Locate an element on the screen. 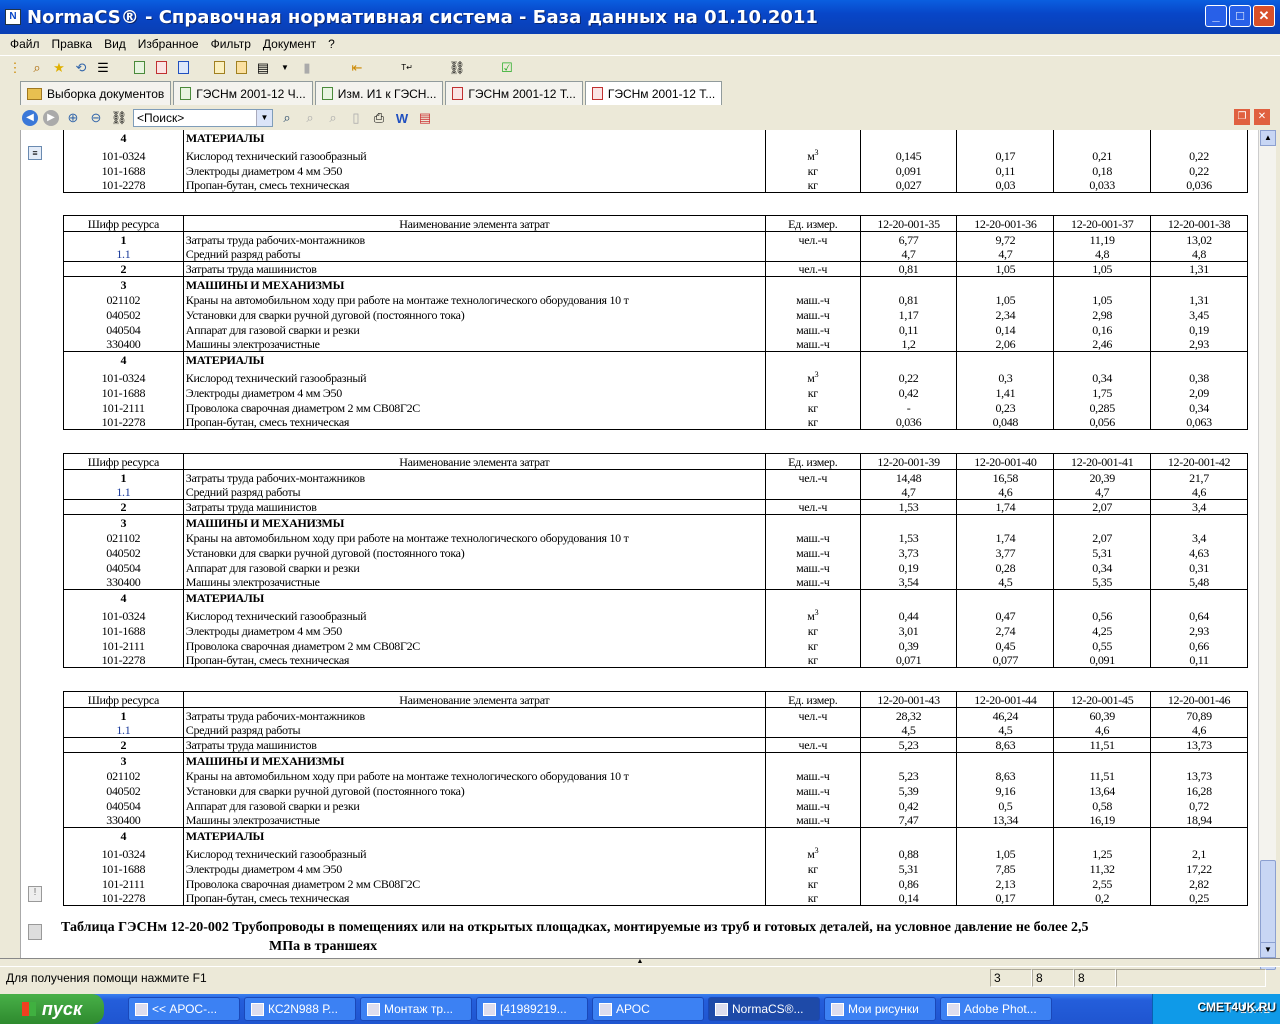 The width and height of the screenshot is (1280, 1024). header-code: Шифр ресурса is located at coordinates (123, 461).